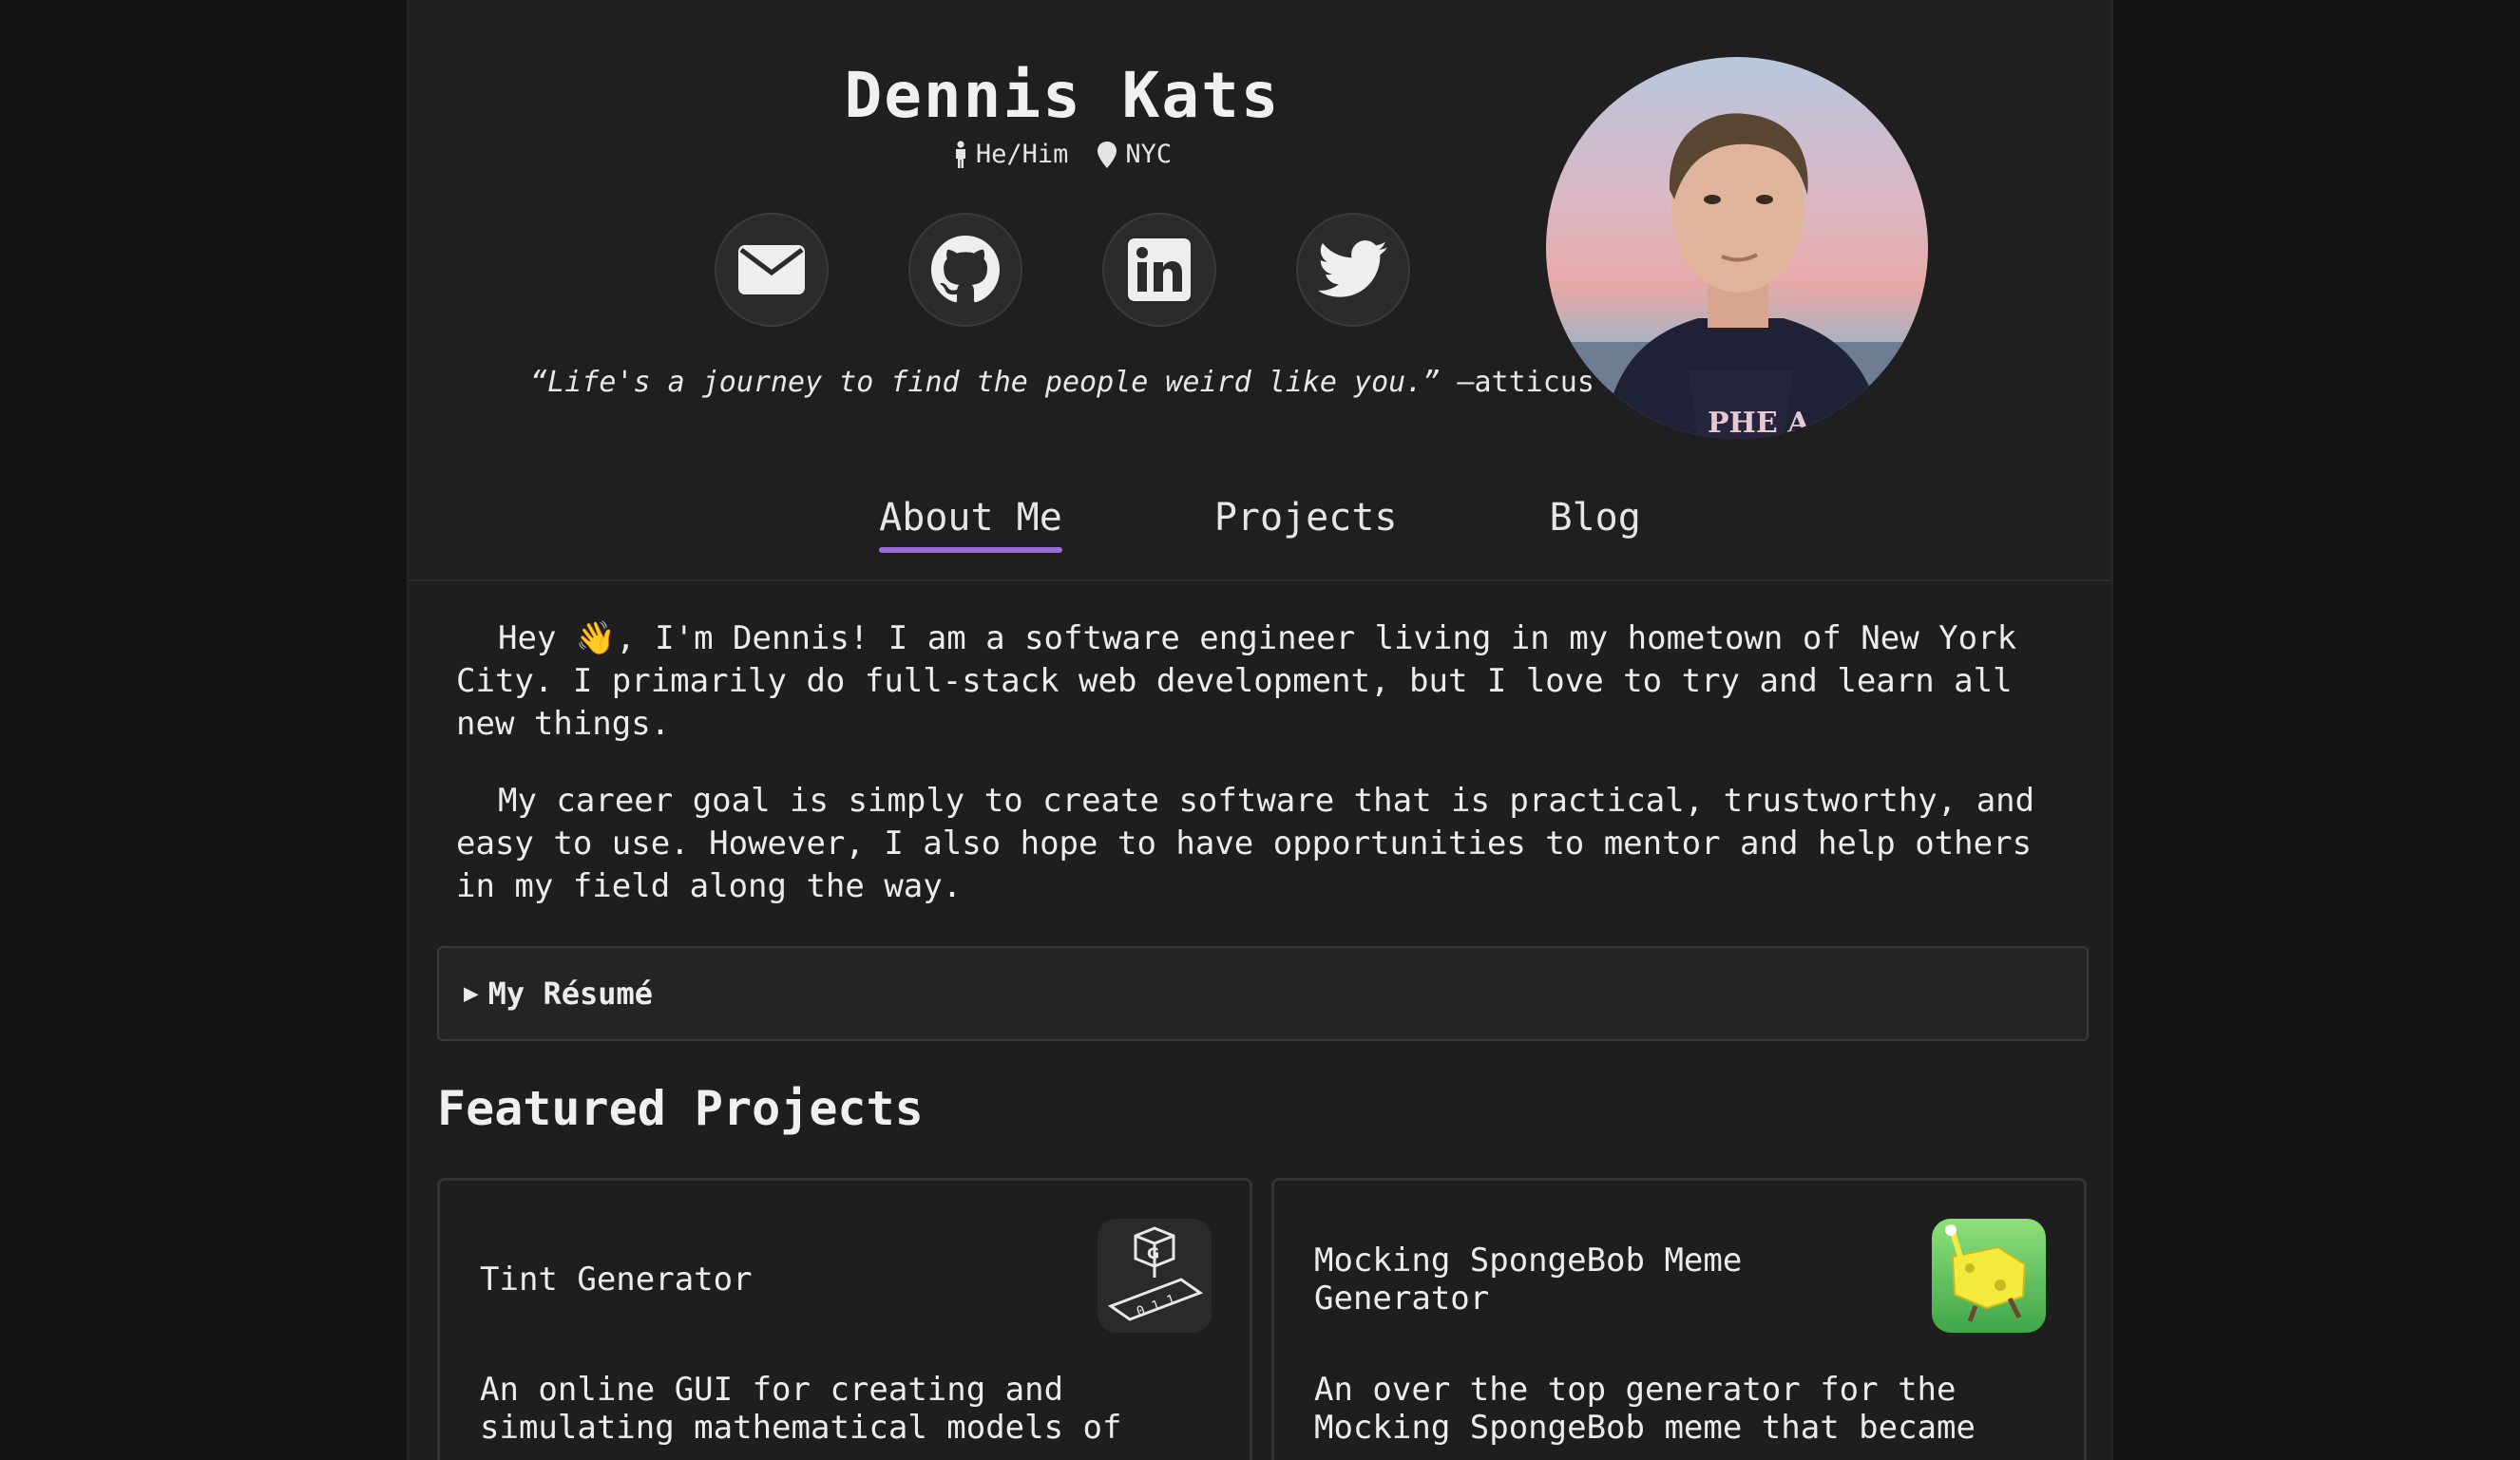 The image size is (2520, 1460). I want to click on github-link, so click(965, 270).